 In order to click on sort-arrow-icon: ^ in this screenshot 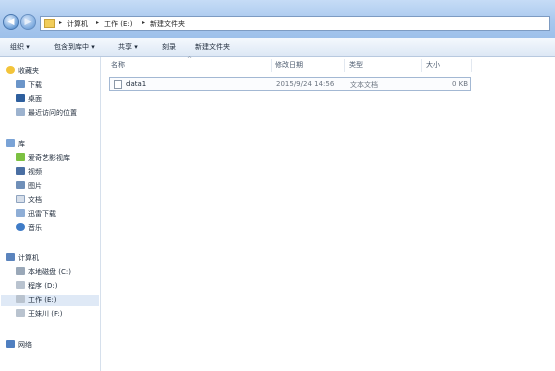, I will do `click(190, 59)`.